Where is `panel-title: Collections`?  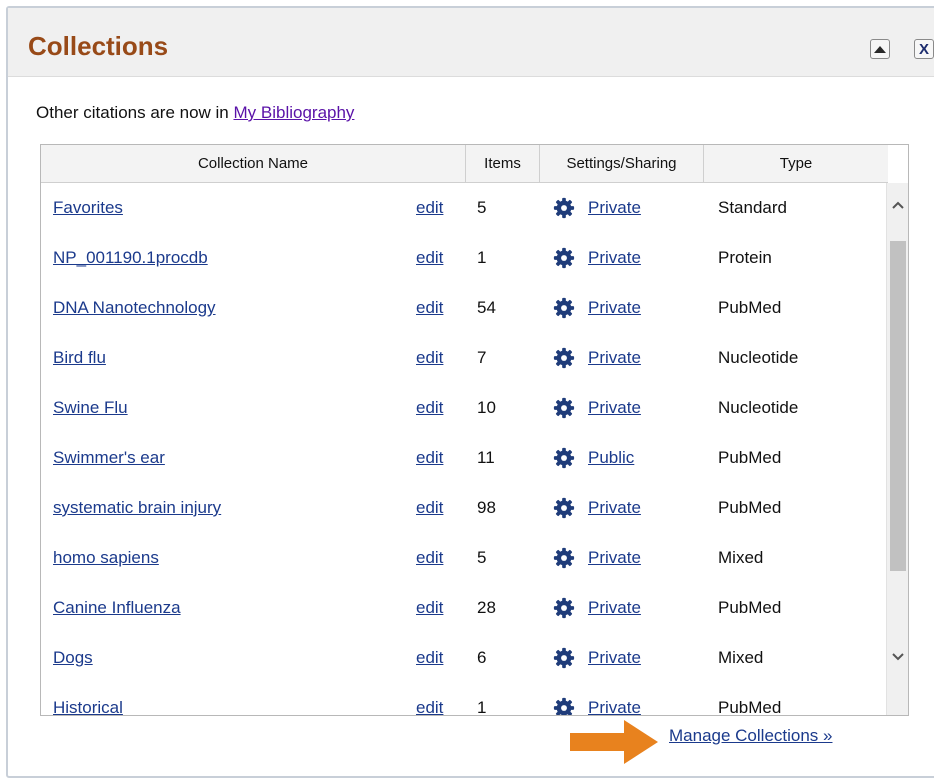
panel-title: Collections is located at coordinates (98, 46).